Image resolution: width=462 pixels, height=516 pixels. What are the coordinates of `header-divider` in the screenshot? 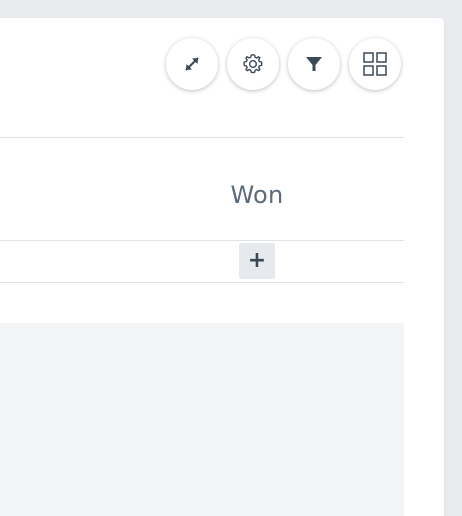 It's located at (202, 240).